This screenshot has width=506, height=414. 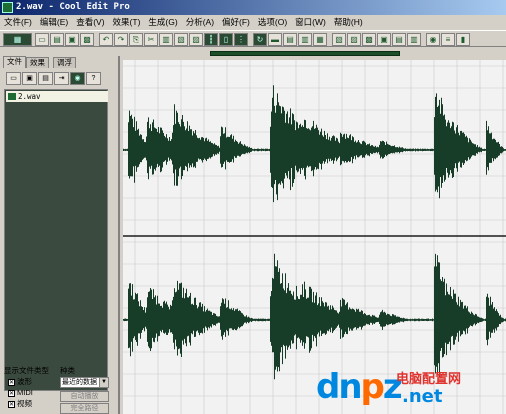 What do you see at coordinates (12, 96) in the screenshot?
I see `wave-file-icon` at bounding box center [12, 96].